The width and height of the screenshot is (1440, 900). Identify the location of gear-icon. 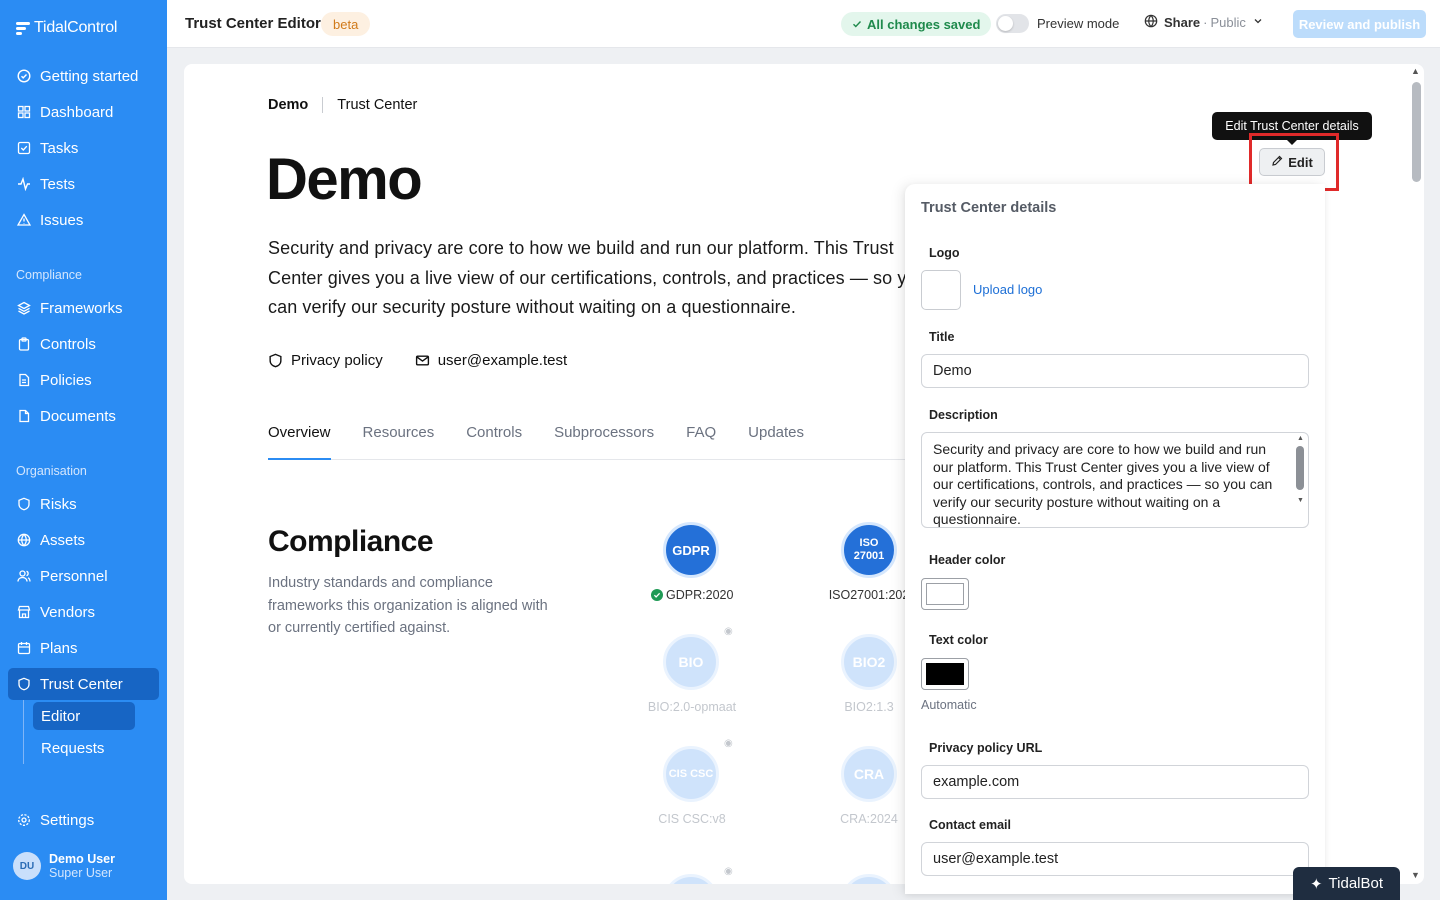
(23, 820).